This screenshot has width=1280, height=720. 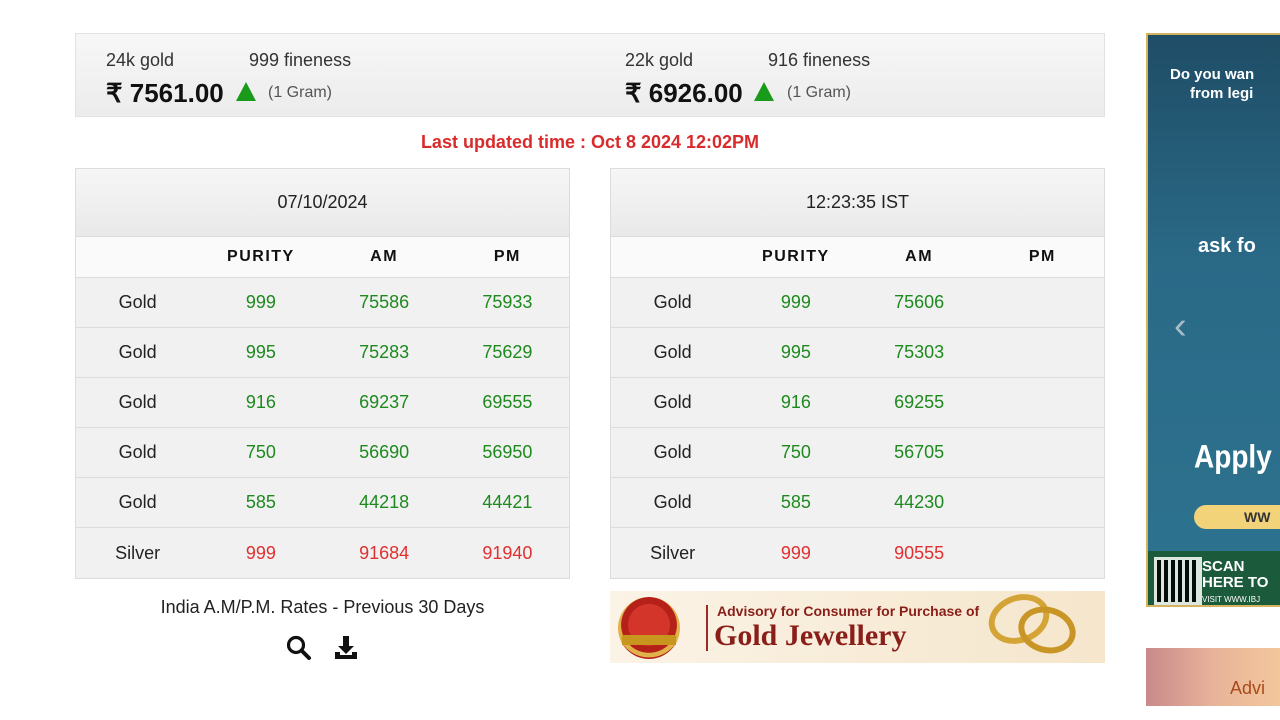 I want to click on ad-url: VISIT WWW.IBJ, so click(x=1231, y=599).